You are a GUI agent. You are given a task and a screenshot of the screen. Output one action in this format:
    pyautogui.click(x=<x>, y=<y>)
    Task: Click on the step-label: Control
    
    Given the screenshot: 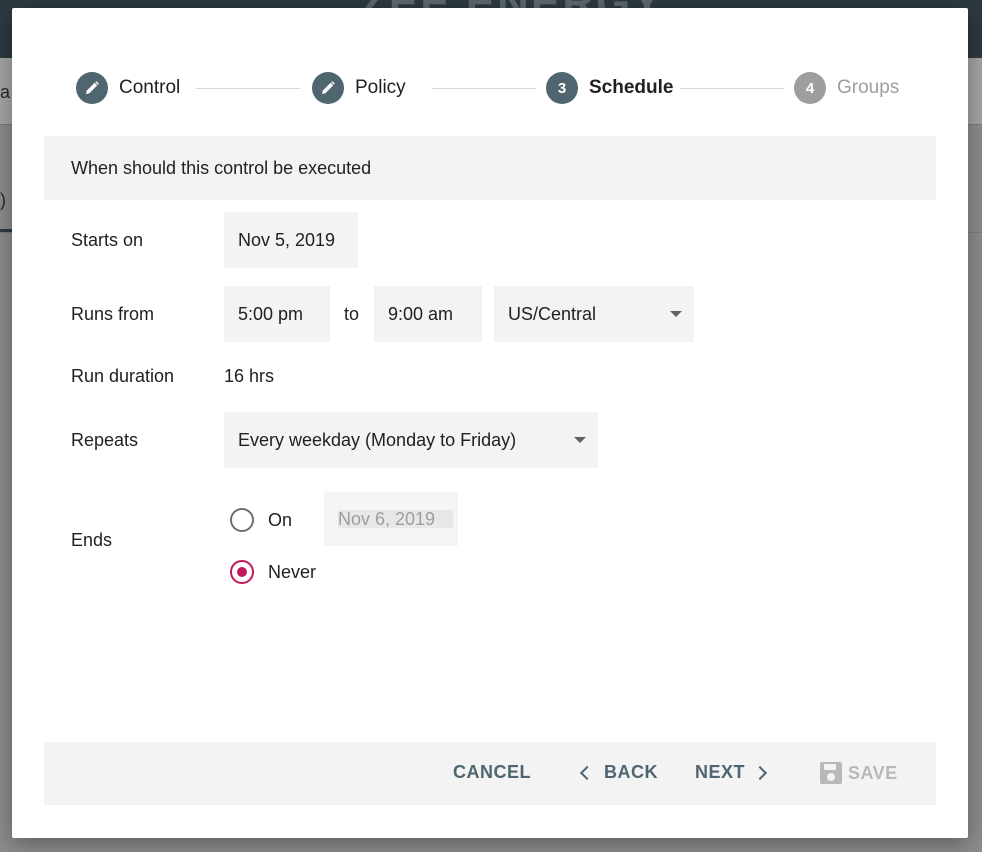 What is the action you would take?
    pyautogui.click(x=150, y=87)
    